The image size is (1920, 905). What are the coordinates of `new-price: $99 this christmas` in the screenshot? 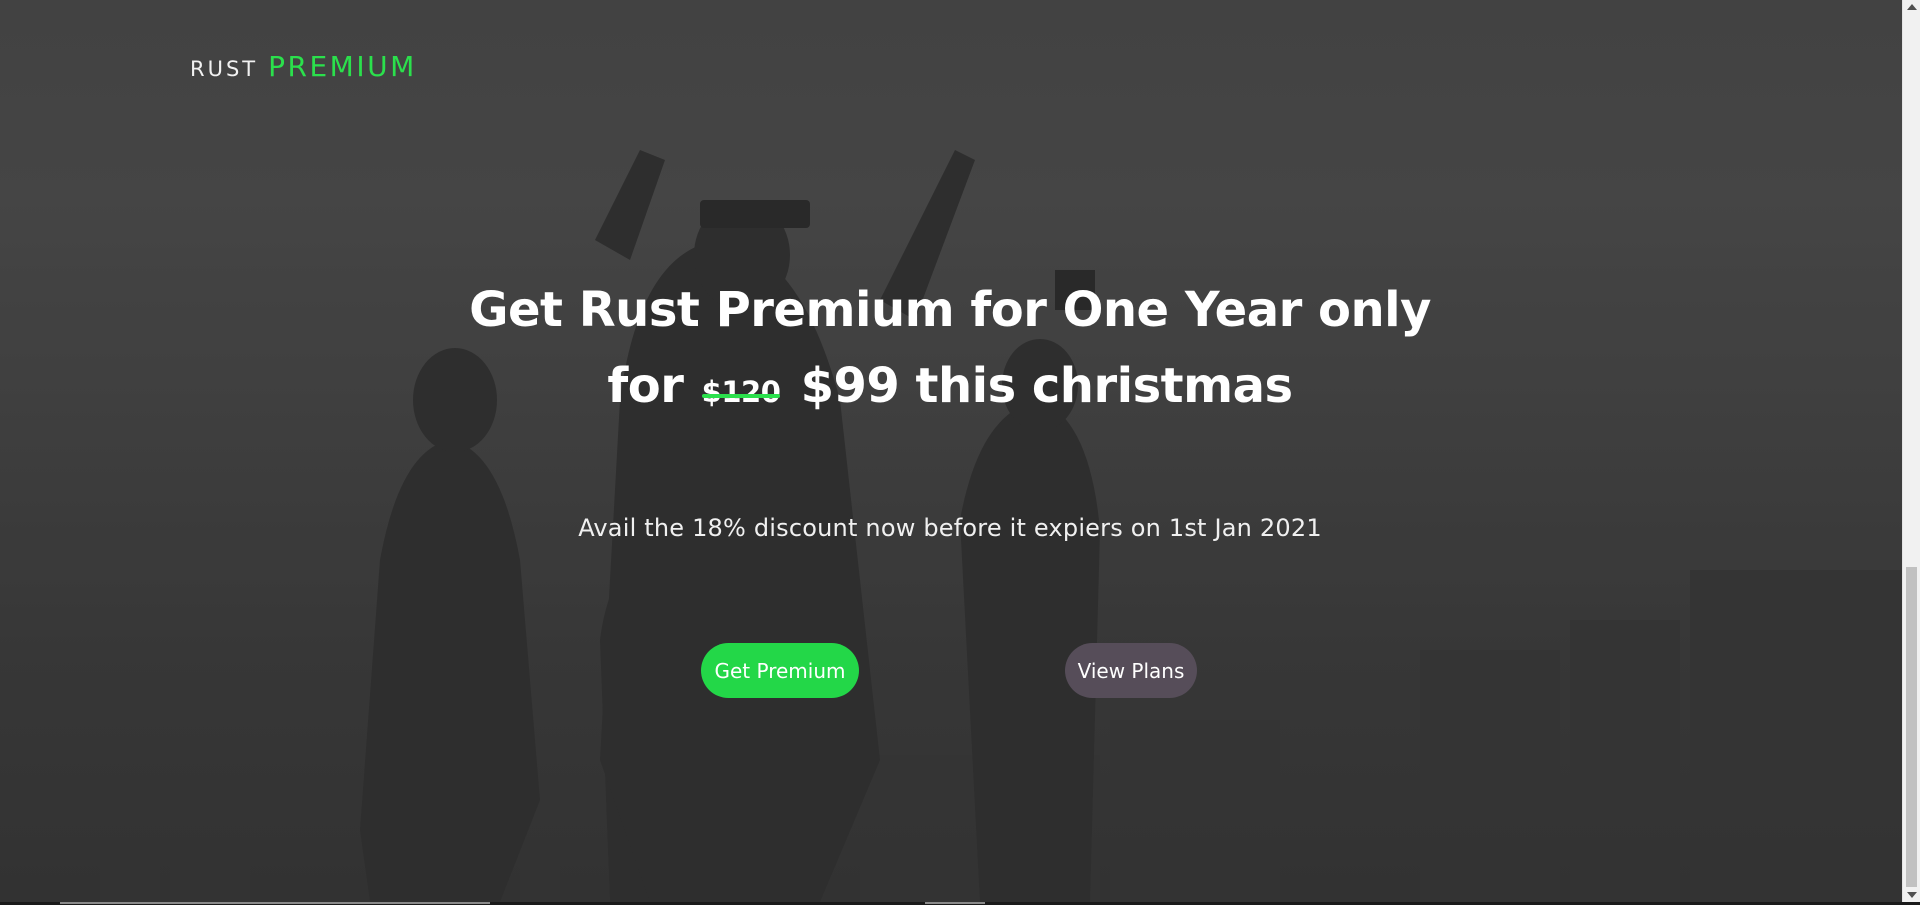 It's located at (1047, 386).